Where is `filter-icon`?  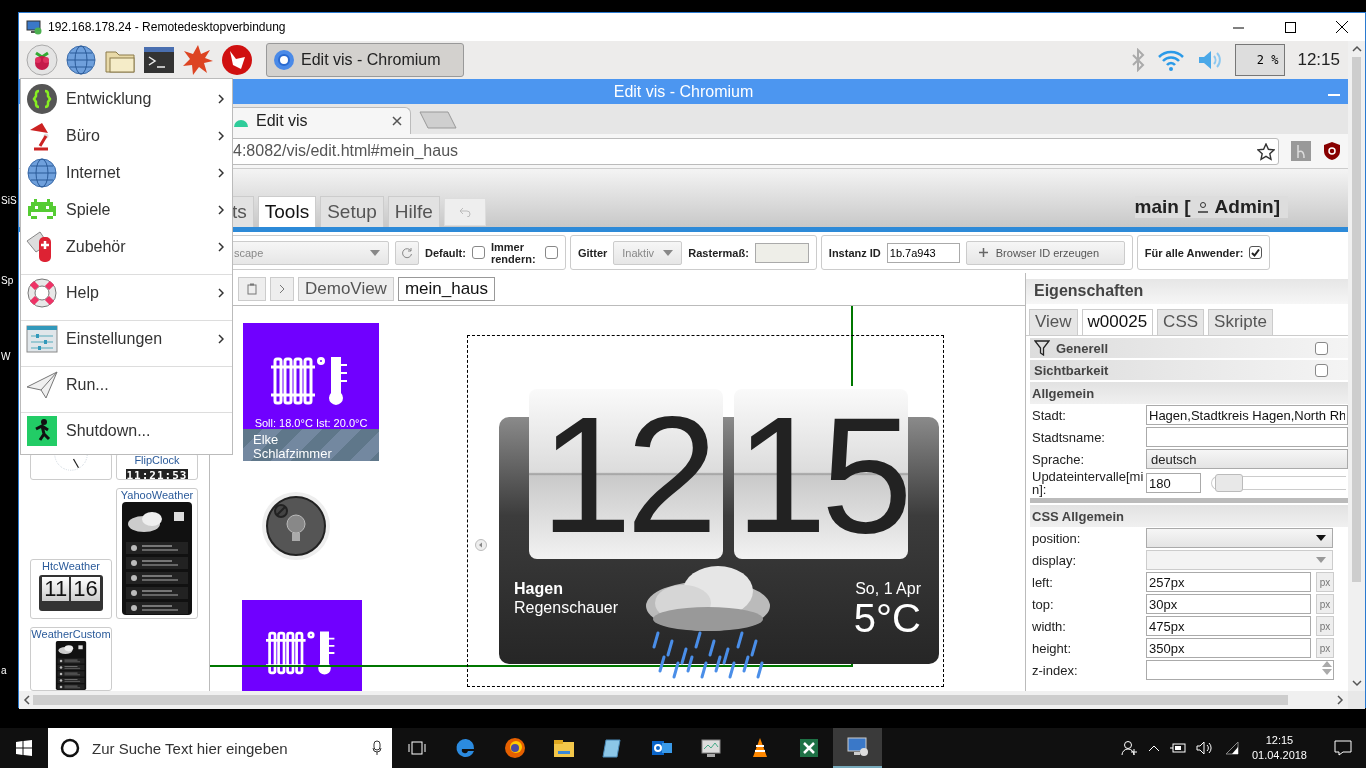 filter-icon is located at coordinates (1042, 348).